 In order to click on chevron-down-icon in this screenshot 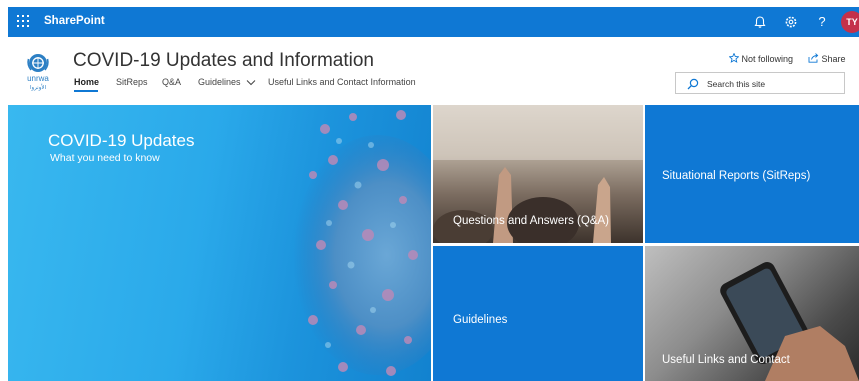, I will do `click(251, 83)`.